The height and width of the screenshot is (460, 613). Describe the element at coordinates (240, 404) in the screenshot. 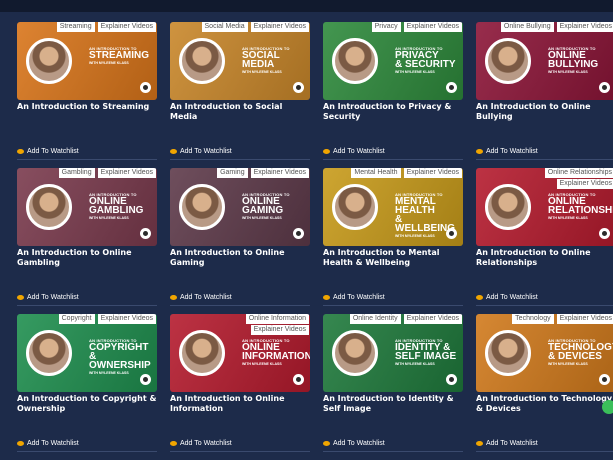

I see `video-title: An Introduction to Online Information` at that location.